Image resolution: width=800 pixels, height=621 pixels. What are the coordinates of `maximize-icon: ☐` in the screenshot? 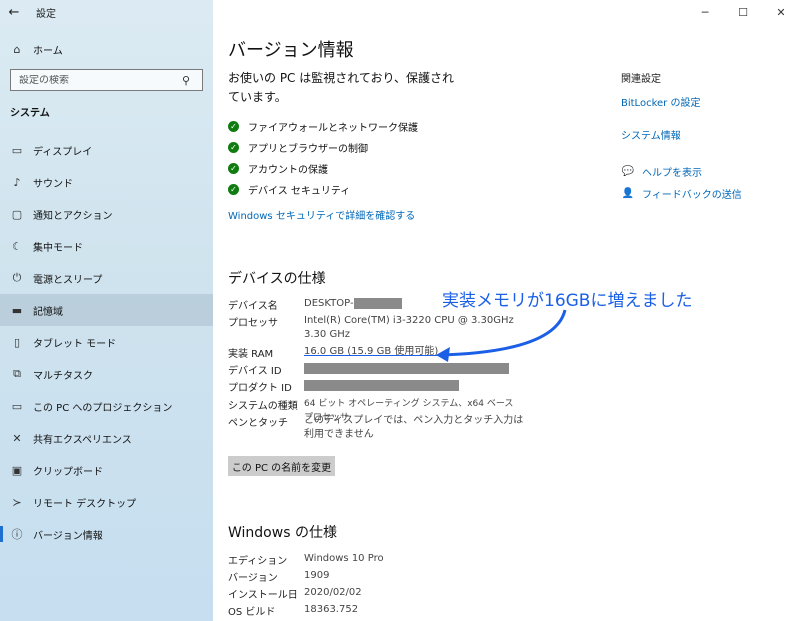 It's located at (743, 12).